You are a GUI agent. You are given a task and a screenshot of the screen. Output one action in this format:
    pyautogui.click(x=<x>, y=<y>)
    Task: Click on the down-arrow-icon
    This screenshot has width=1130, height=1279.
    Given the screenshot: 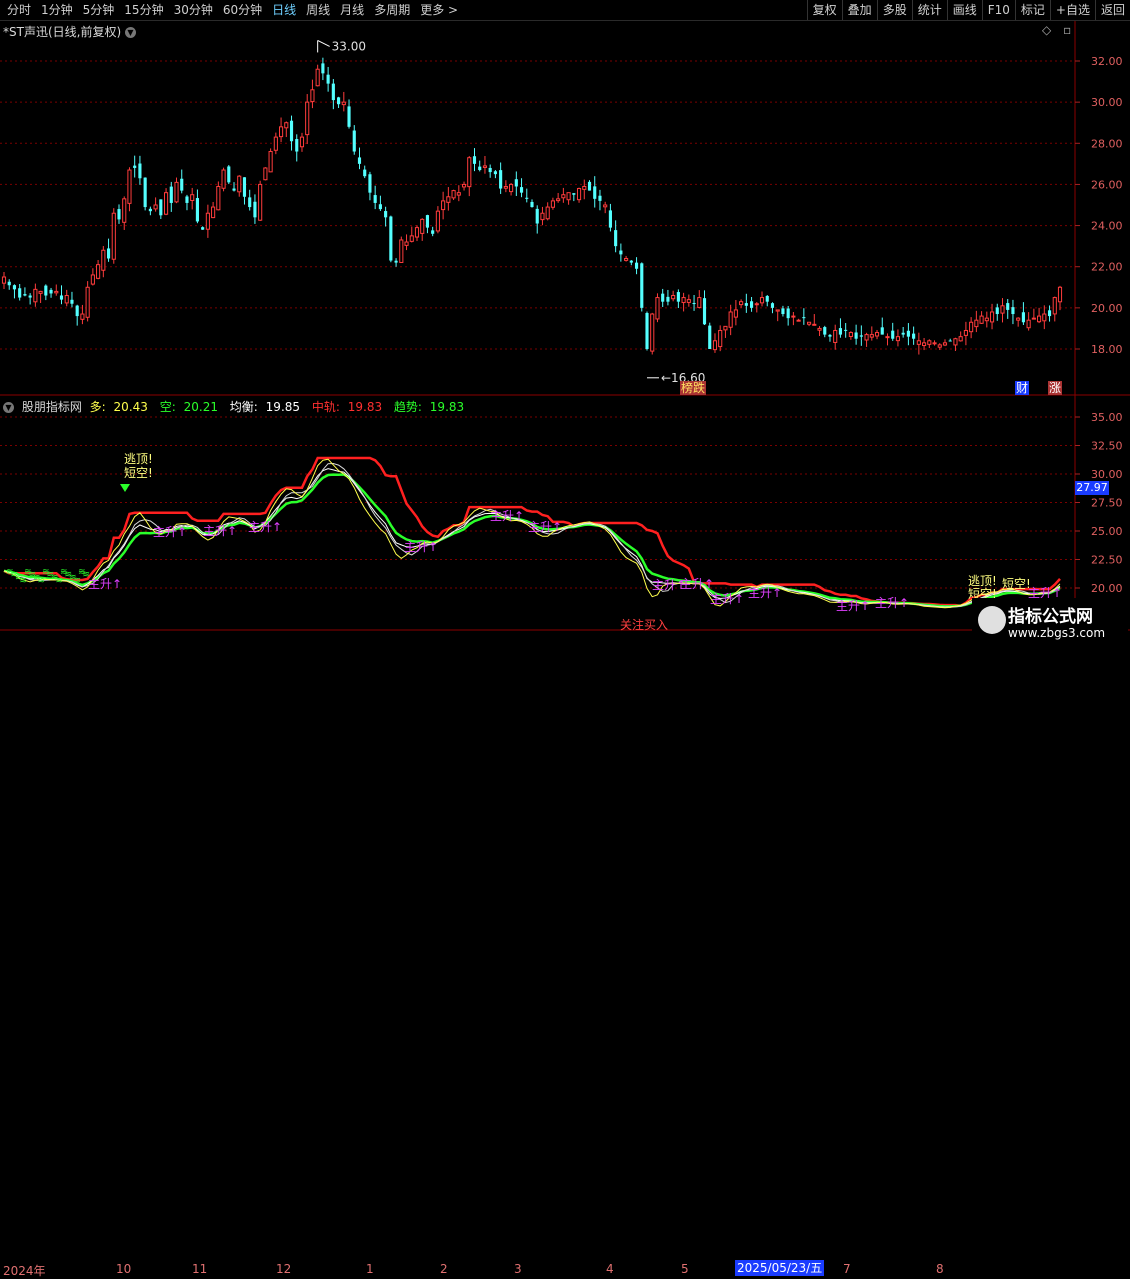 What is the action you would take?
    pyautogui.click(x=125, y=488)
    